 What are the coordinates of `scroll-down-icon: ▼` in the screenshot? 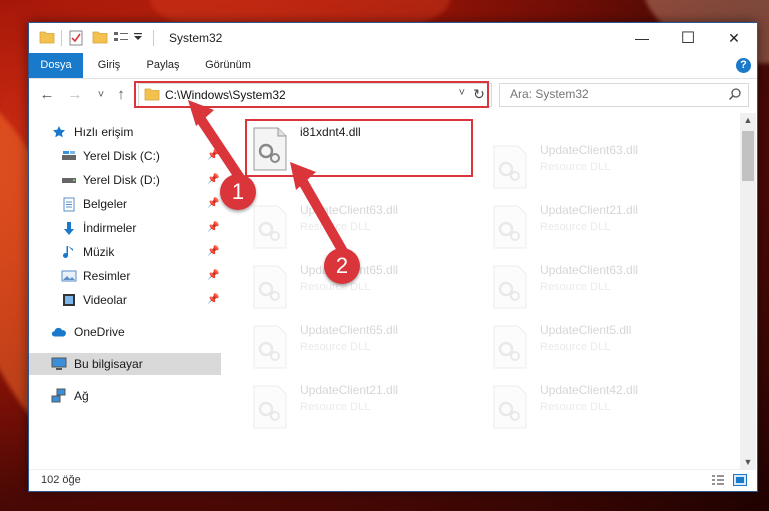 It's located at (748, 462).